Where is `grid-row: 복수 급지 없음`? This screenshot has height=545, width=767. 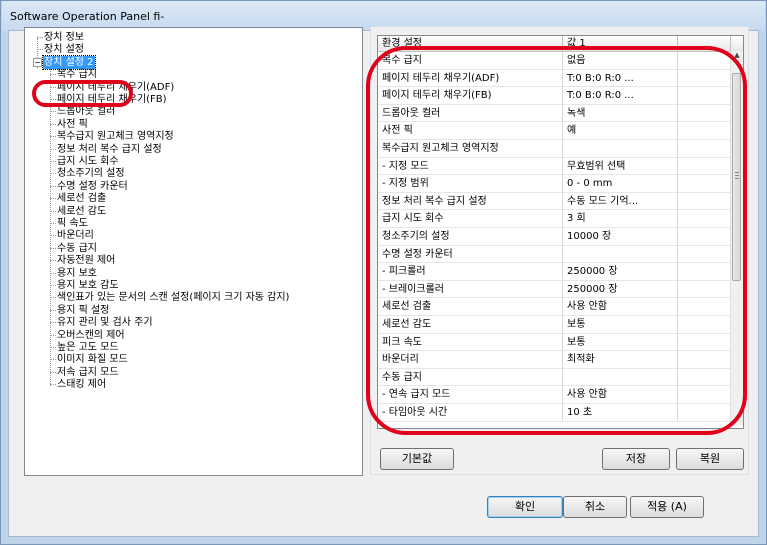 grid-row: 복수 급지 없음 is located at coordinates (554, 61).